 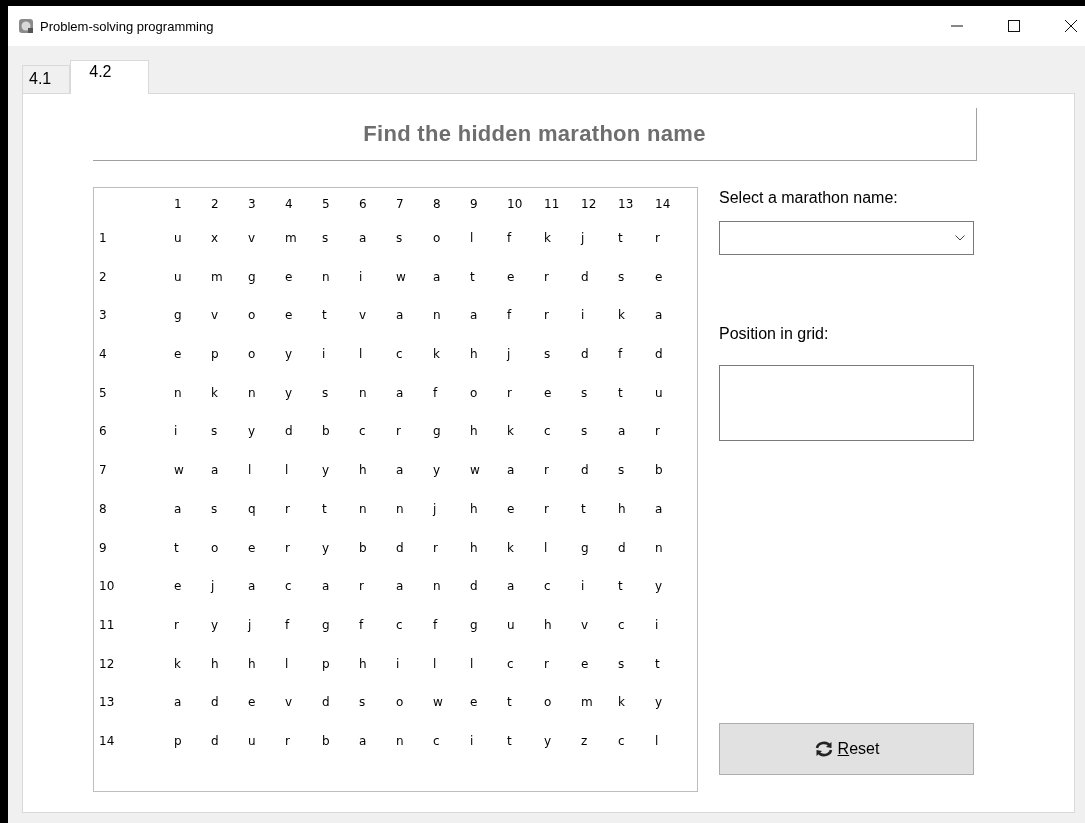 What do you see at coordinates (326, 205) in the screenshot?
I see `column-number: 5` at bounding box center [326, 205].